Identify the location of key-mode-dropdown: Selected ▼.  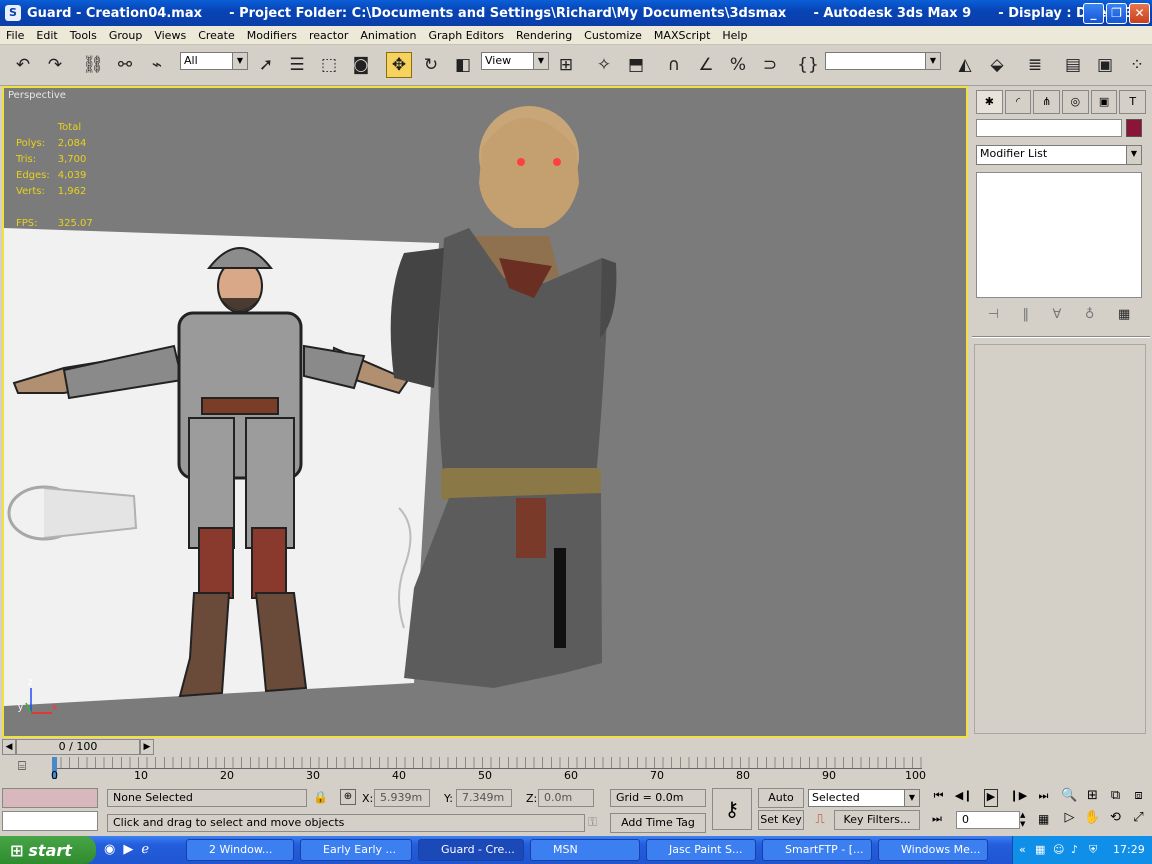
(864, 798).